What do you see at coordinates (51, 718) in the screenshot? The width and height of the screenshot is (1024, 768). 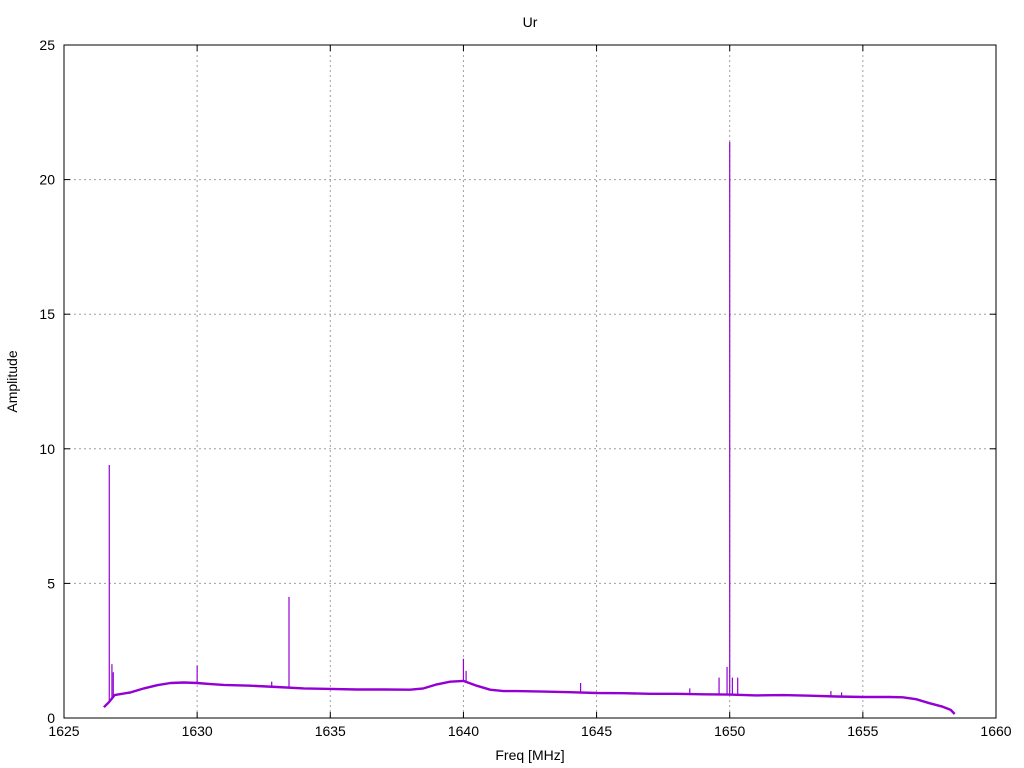 I see `y-tick-label: 0` at bounding box center [51, 718].